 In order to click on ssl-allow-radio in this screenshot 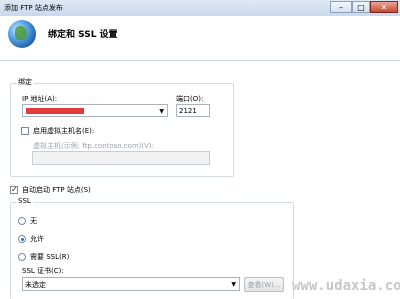, I will do `click(22, 239)`.